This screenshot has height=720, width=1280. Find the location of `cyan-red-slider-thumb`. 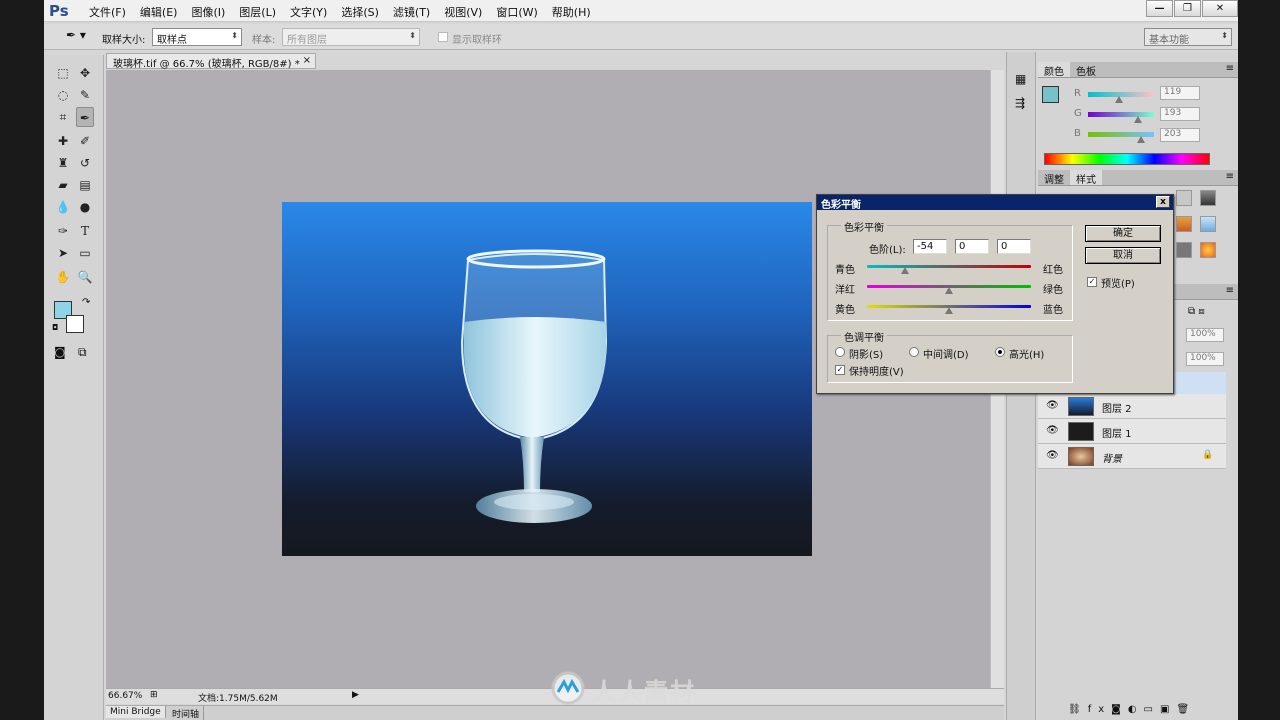

cyan-red-slider-thumb is located at coordinates (904, 270).